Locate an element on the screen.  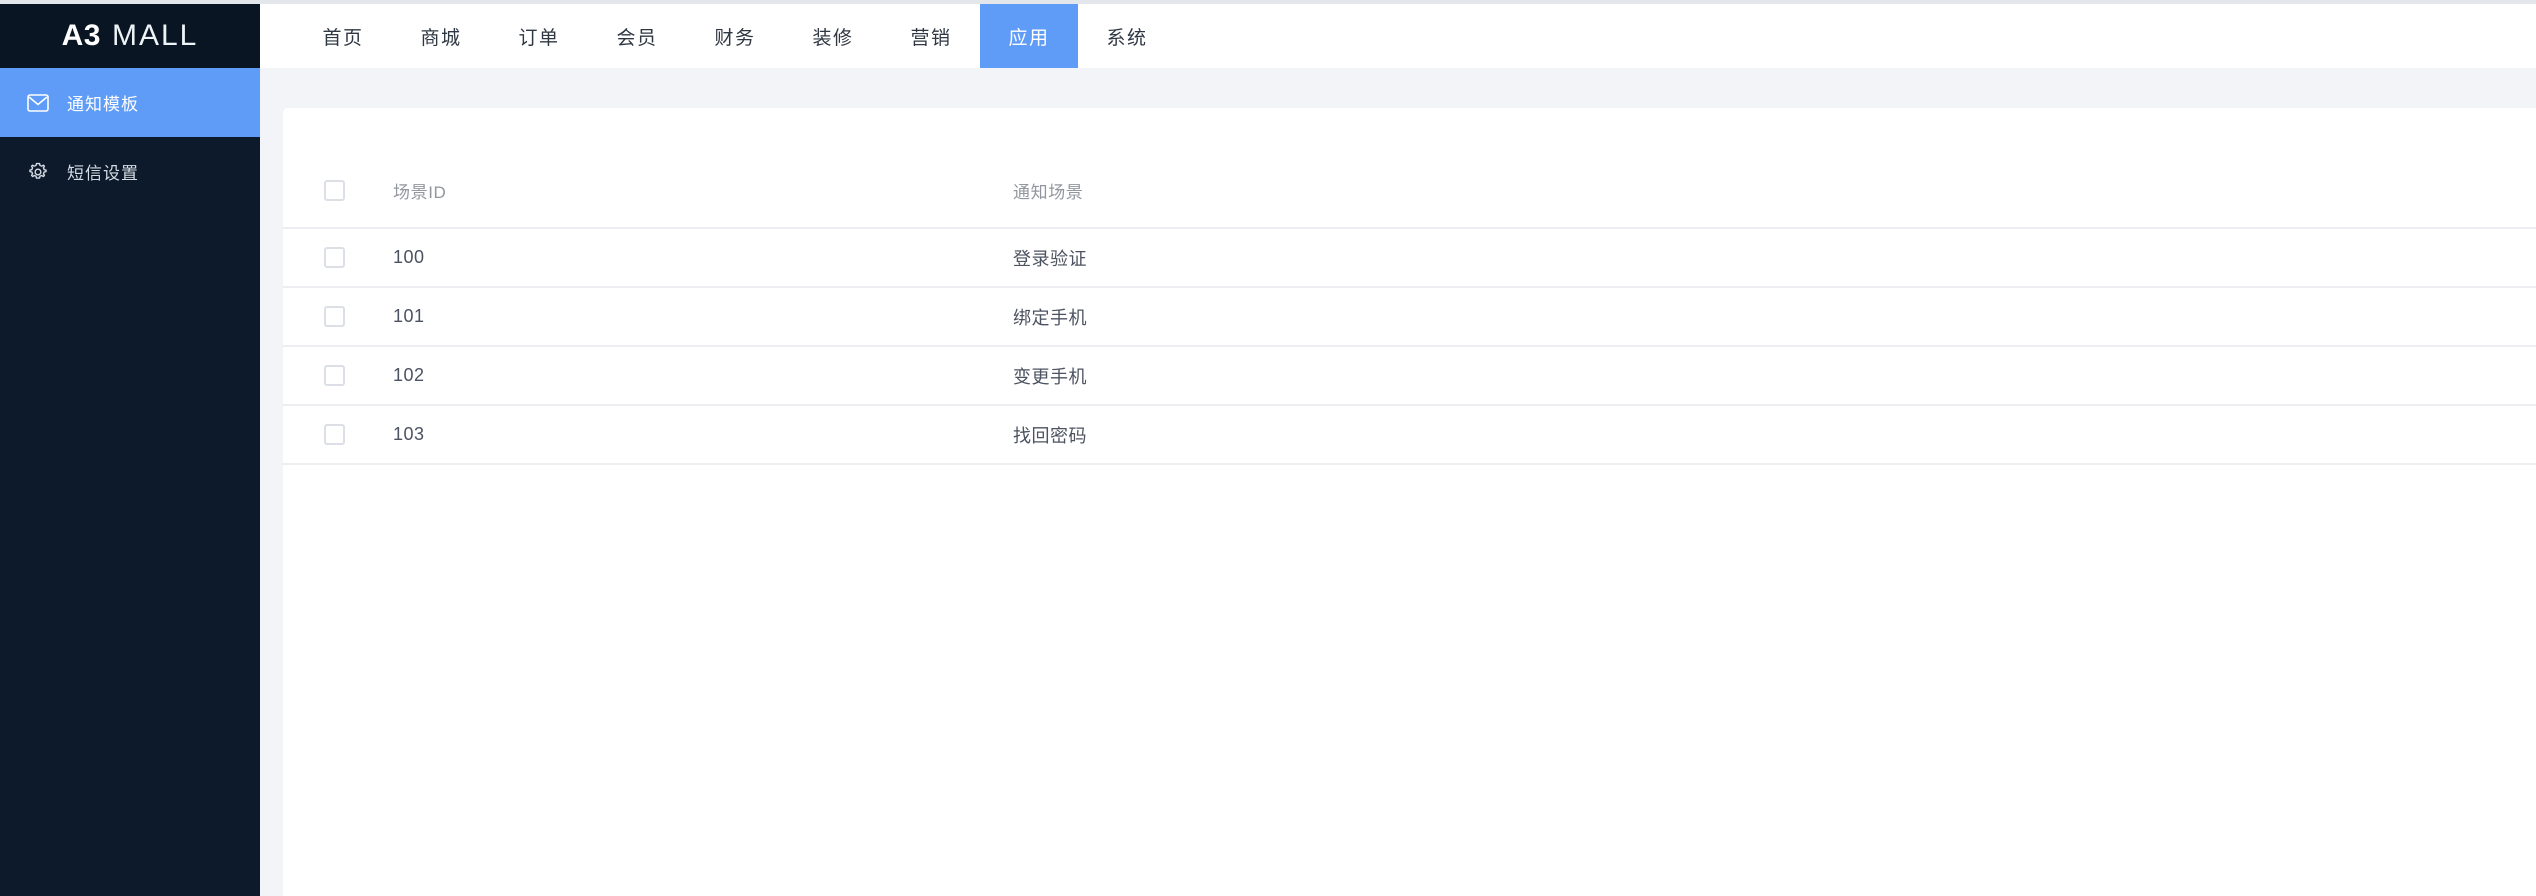
tab-system: 系统 is located at coordinates (1127, 36).